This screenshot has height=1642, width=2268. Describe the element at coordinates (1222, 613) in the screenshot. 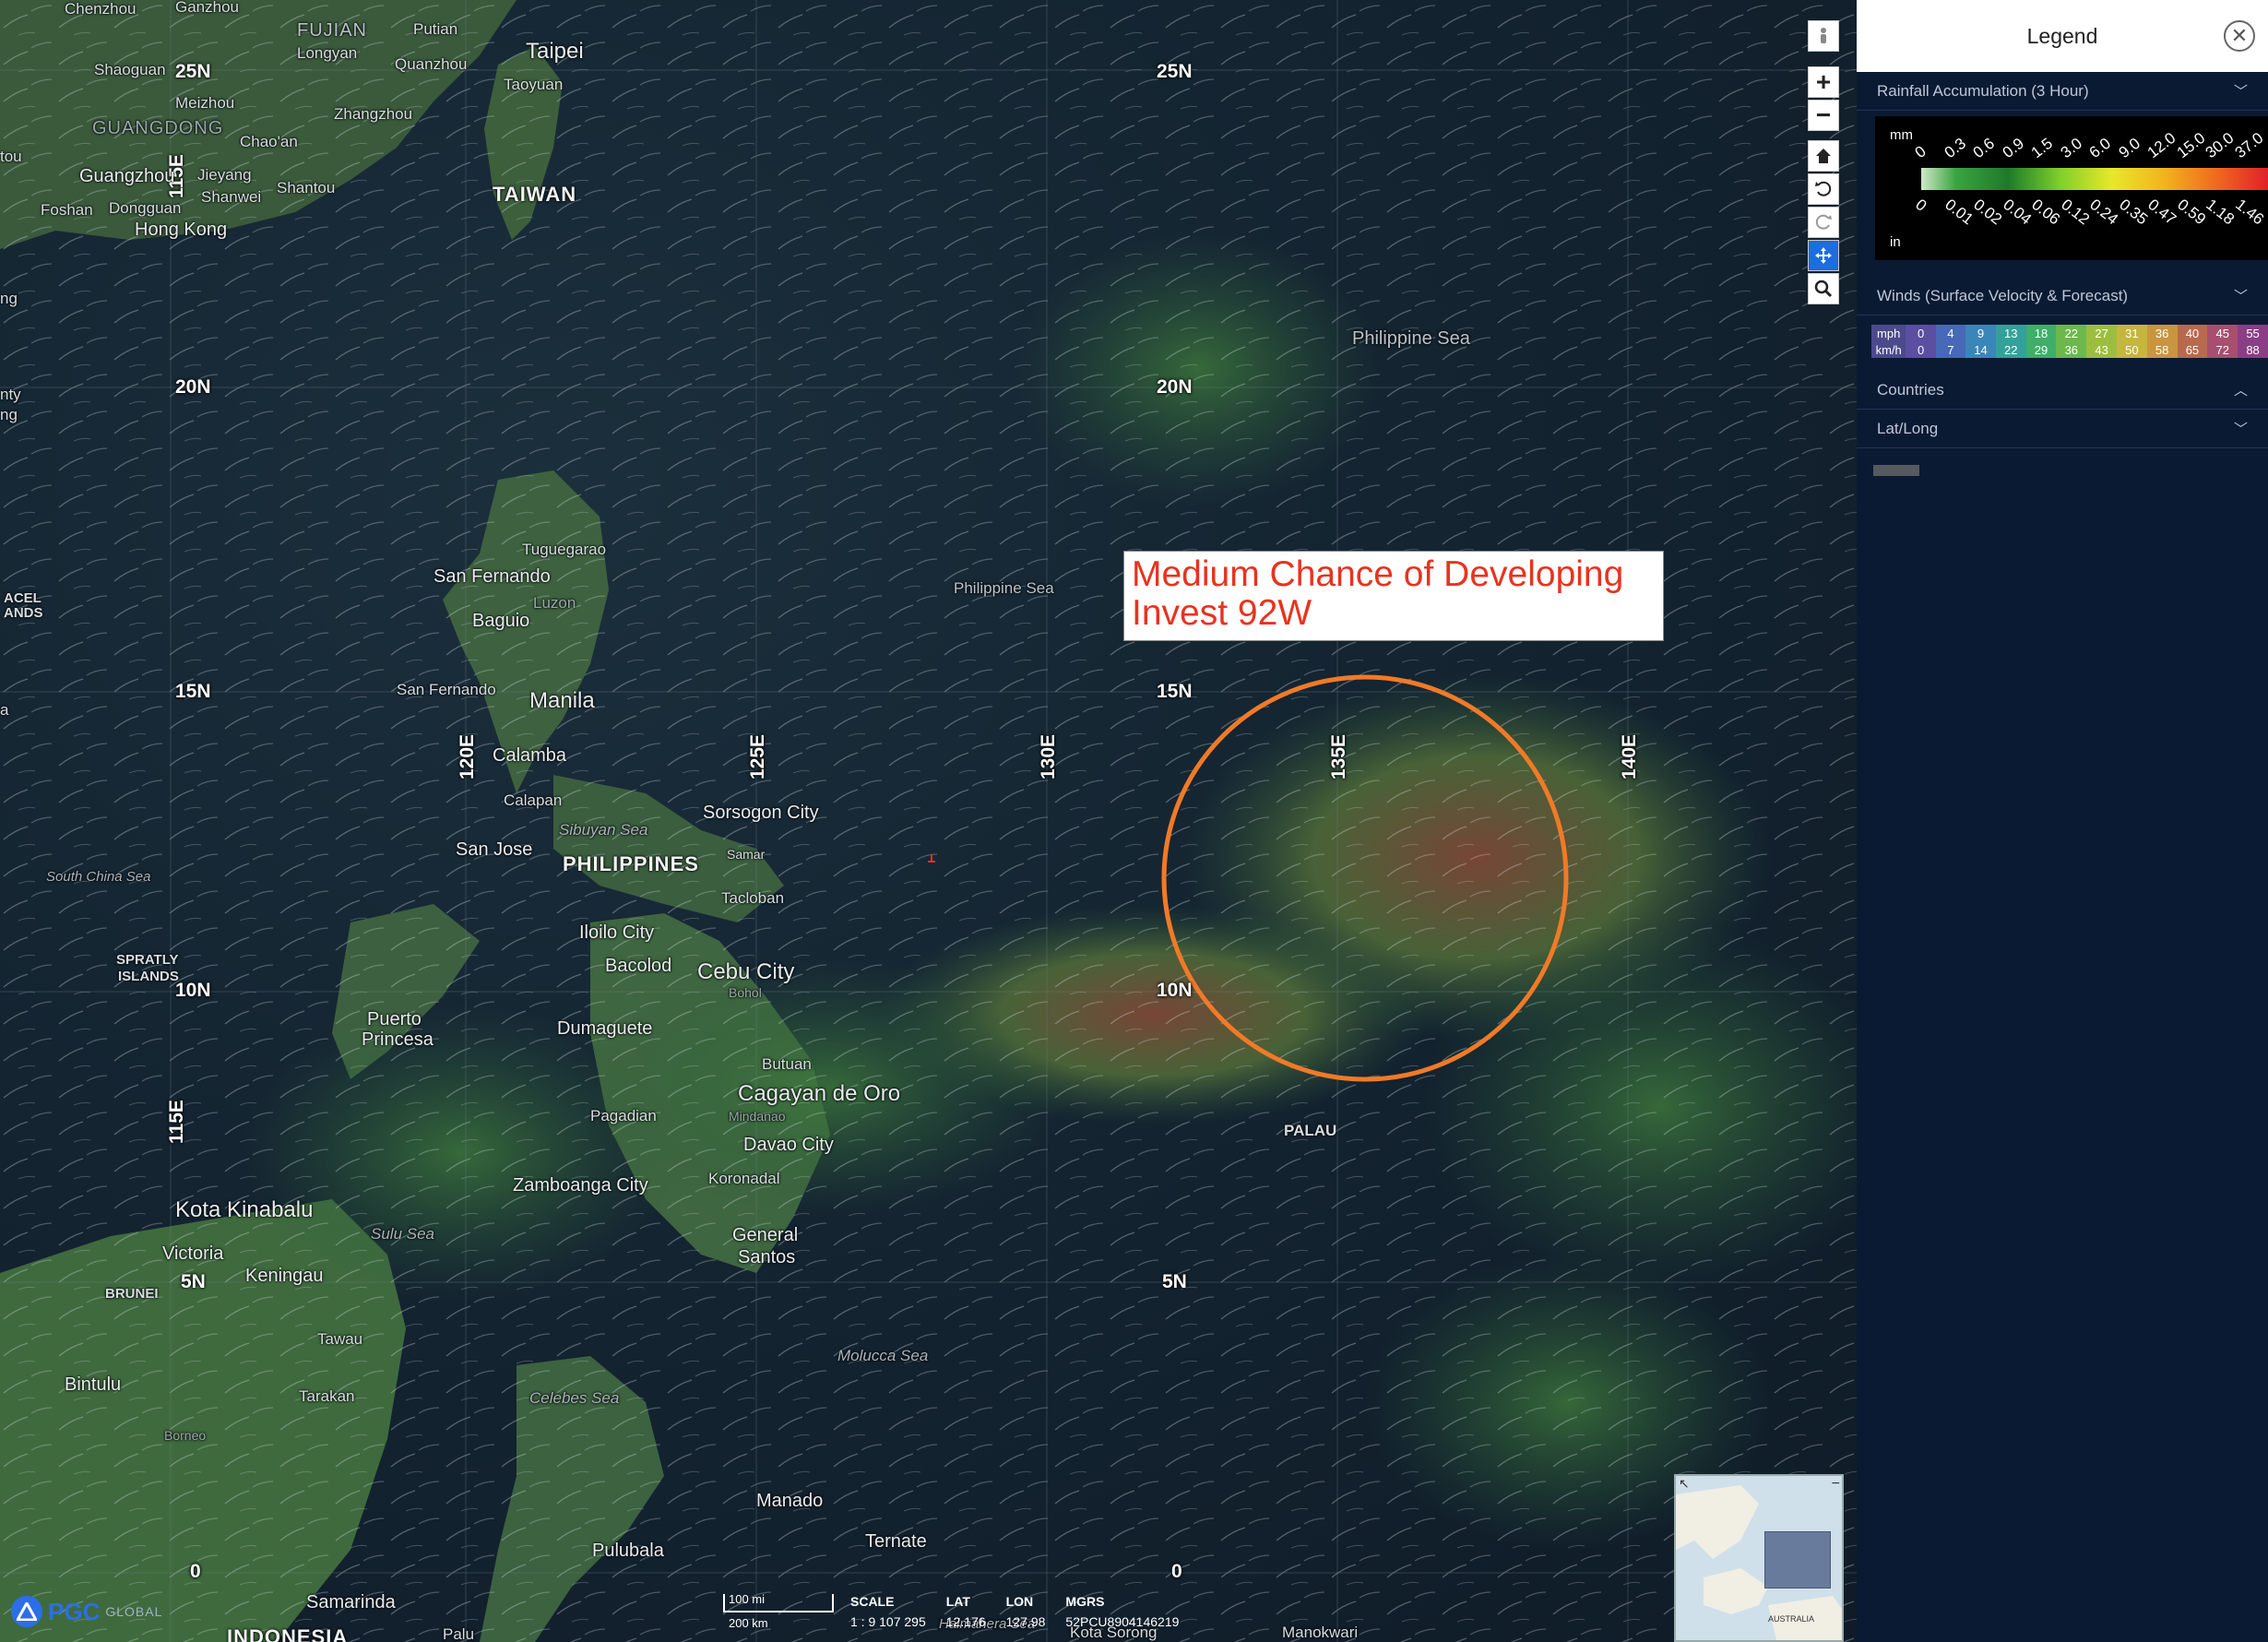

I see `annotation-line2: Invest 92W` at that location.